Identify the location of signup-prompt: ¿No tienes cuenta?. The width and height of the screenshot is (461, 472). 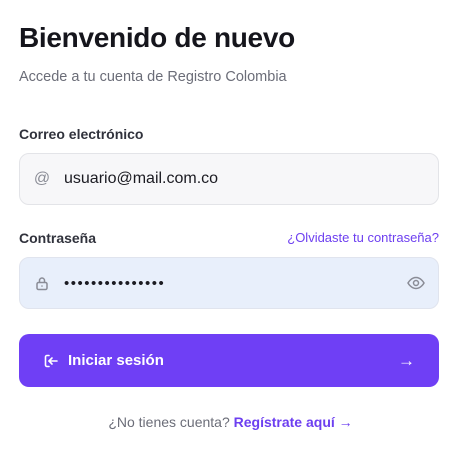
(169, 422).